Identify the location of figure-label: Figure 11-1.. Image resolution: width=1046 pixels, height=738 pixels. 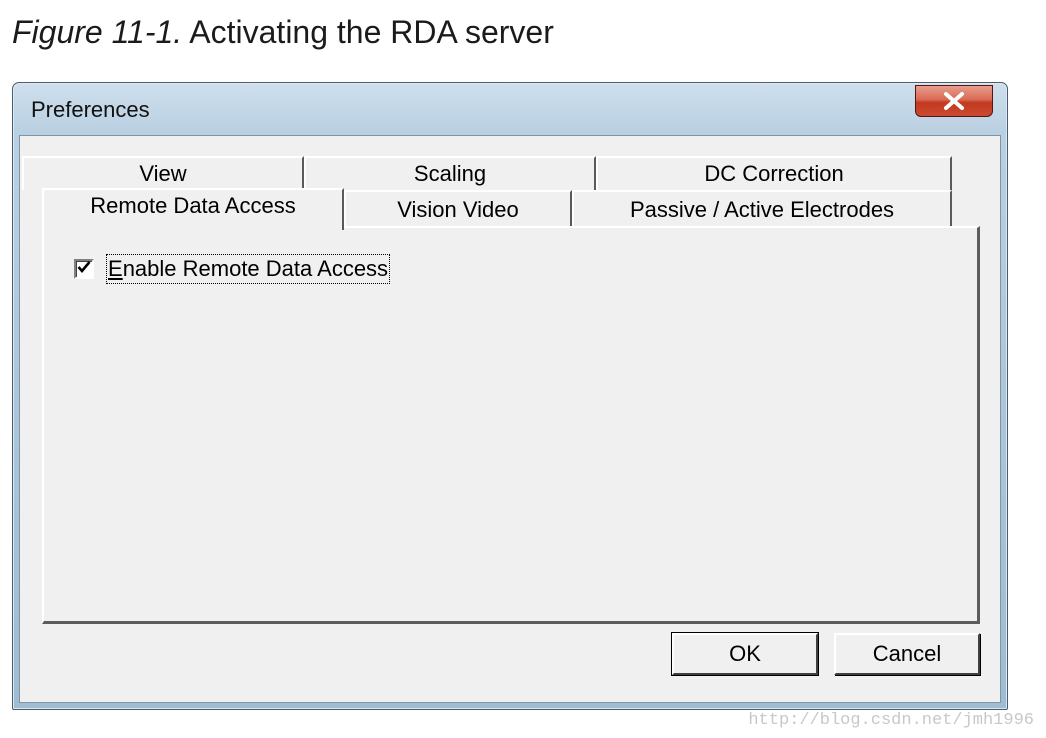
(97, 32).